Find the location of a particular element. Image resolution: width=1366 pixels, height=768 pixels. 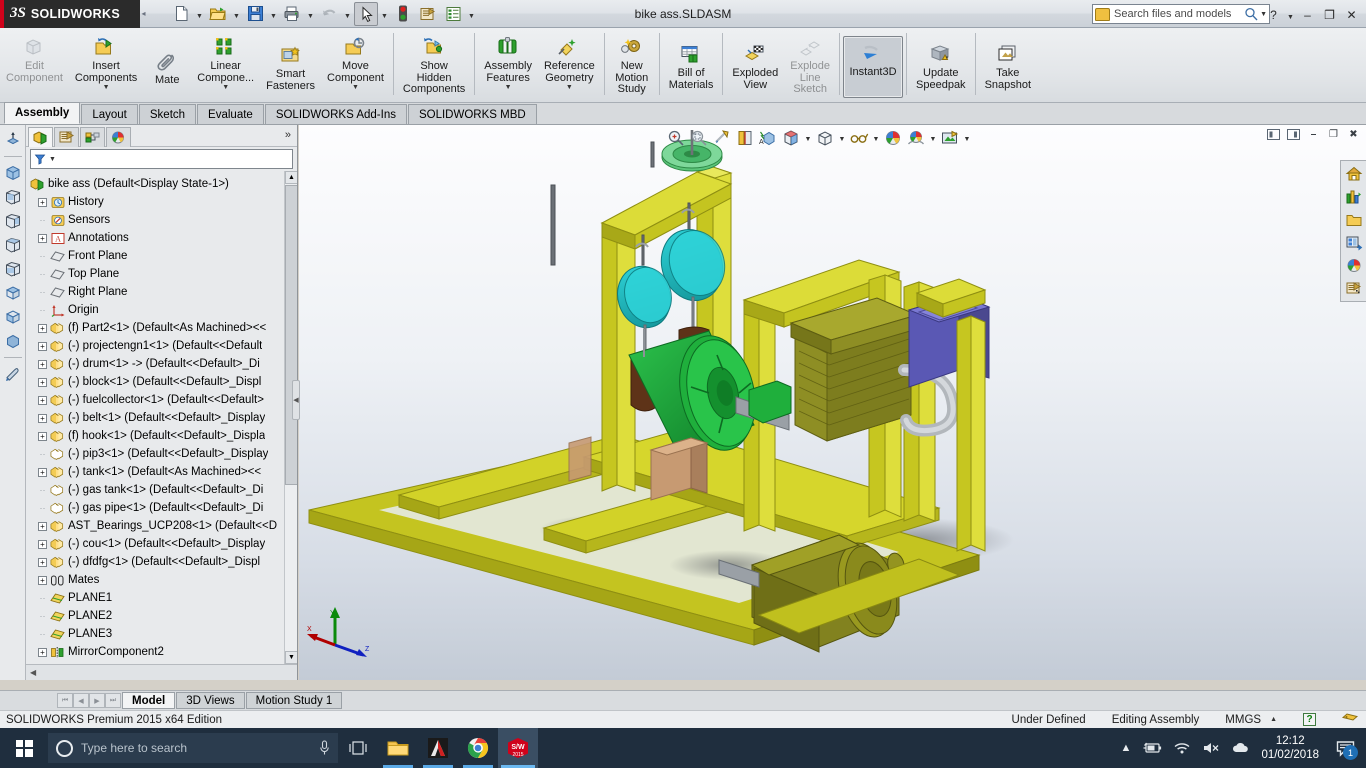

section-view-icon is located at coordinates (13, 374).